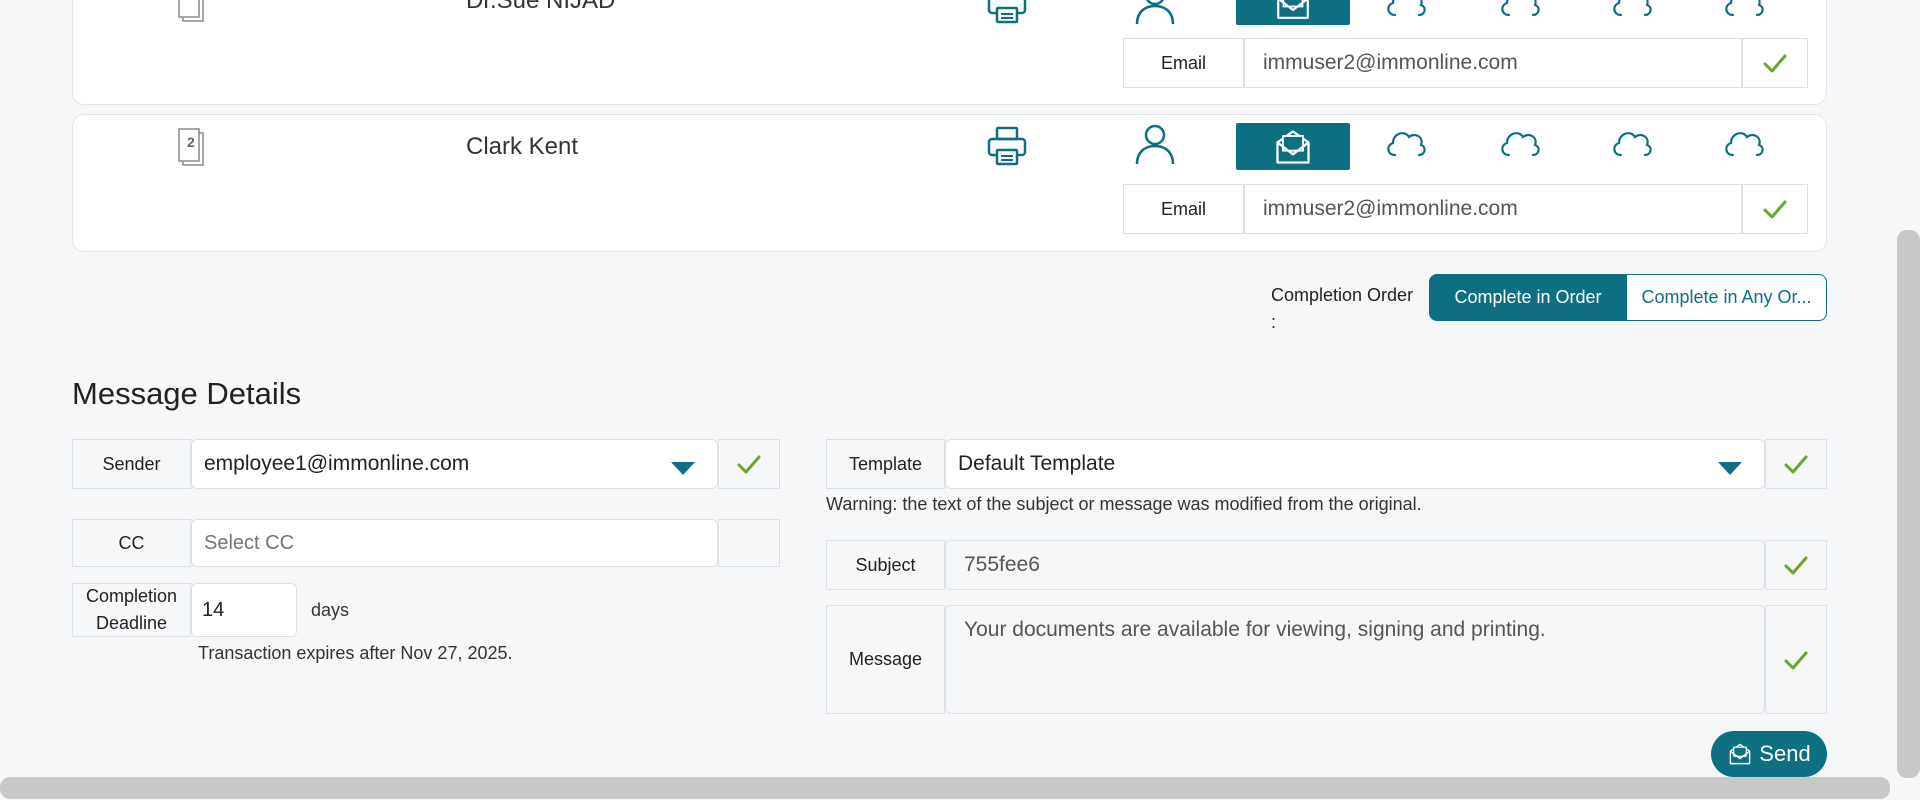 The width and height of the screenshot is (1920, 800). What do you see at coordinates (355, 653) in the screenshot?
I see `expiry-note: Transaction expires after Nov 27, 2025.` at bounding box center [355, 653].